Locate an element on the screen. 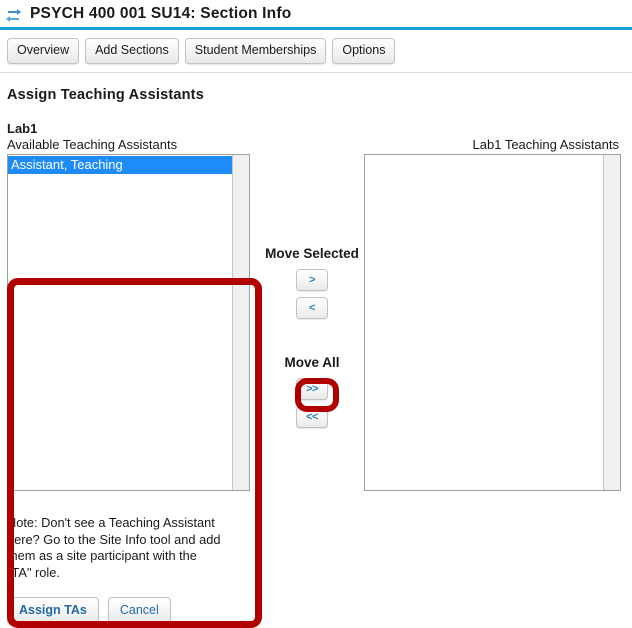 The height and width of the screenshot is (628, 632). page-title: PSYCH 400 001 SU14: Section Info is located at coordinates (161, 13).